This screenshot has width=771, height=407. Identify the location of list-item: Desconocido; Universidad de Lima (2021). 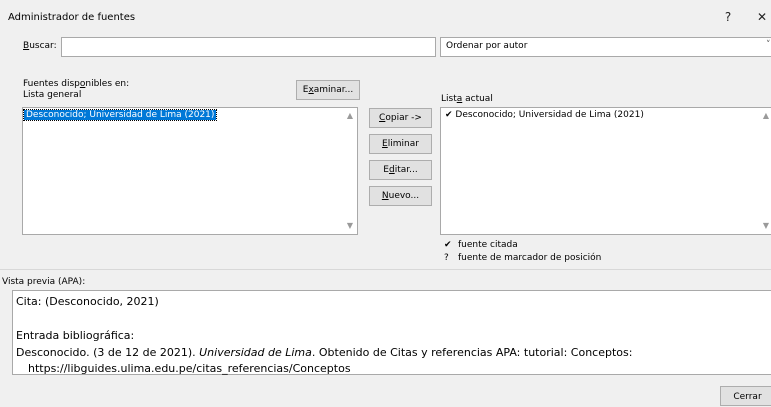
(120, 115).